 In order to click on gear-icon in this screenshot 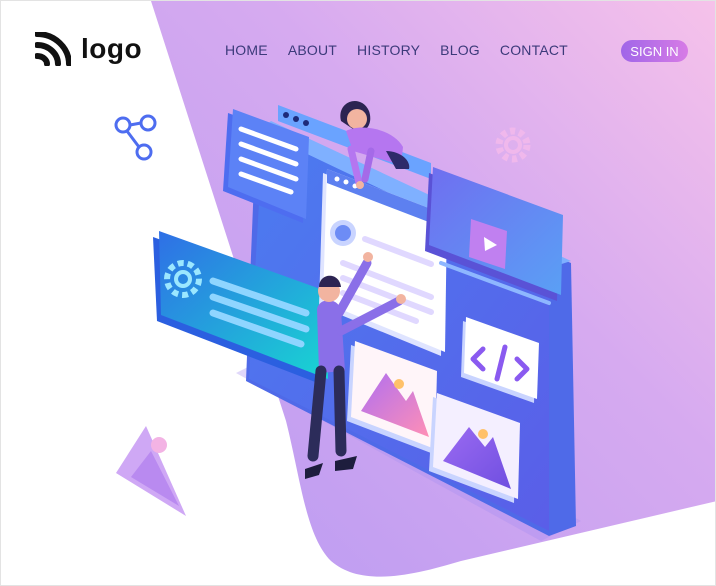, I will do `click(513, 145)`.